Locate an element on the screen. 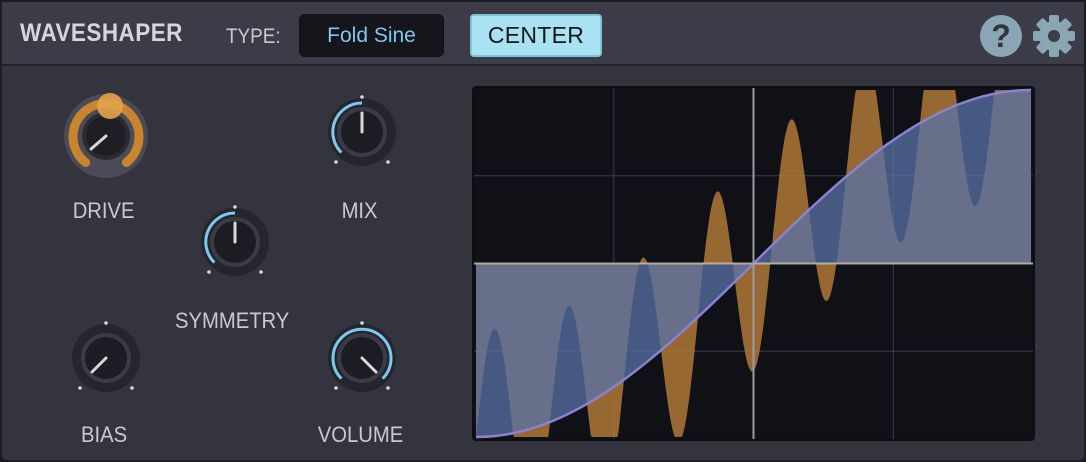  symmetry-knob is located at coordinates (235, 242).